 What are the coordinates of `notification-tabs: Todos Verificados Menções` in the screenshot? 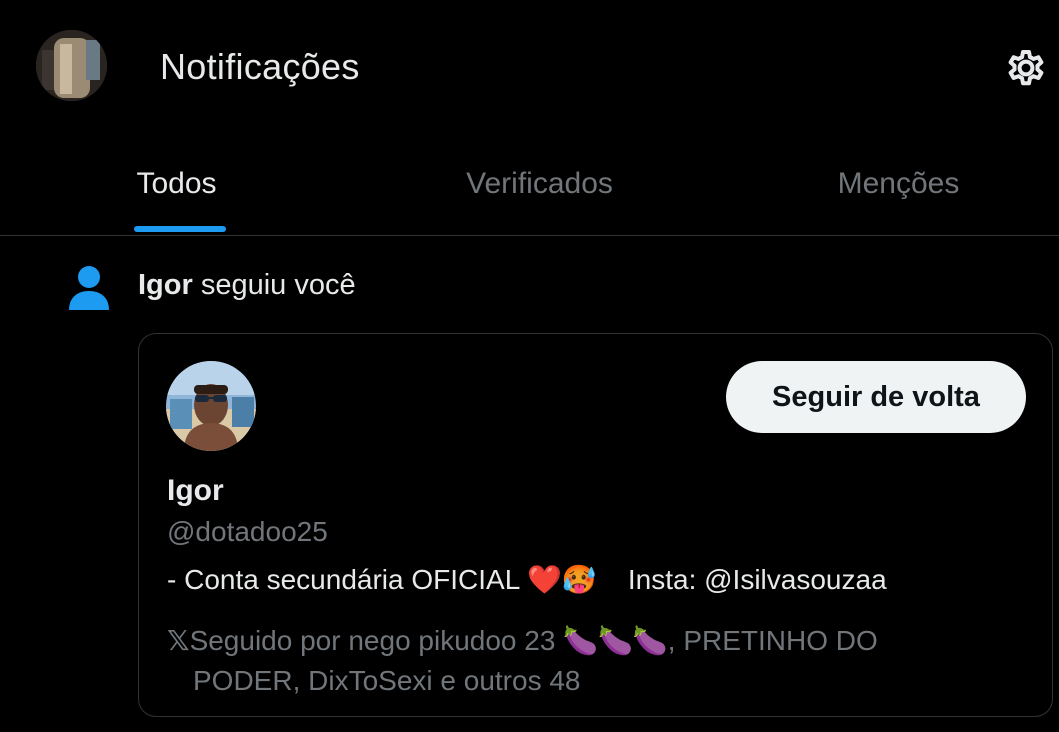 It's located at (529, 188).